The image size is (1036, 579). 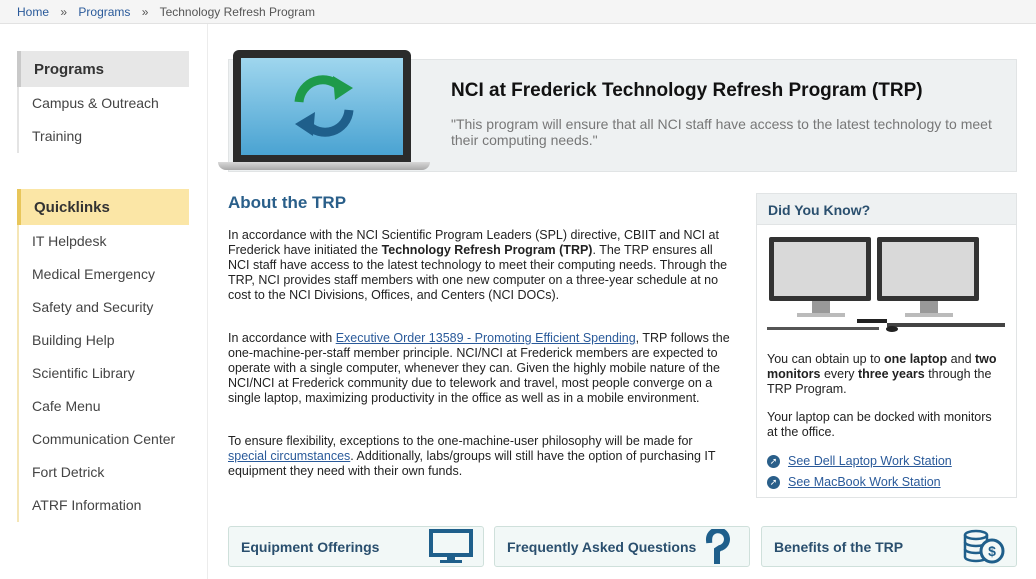 I want to click on quicklink-fort-detrick: Fort Detrick, so click(x=103, y=472).